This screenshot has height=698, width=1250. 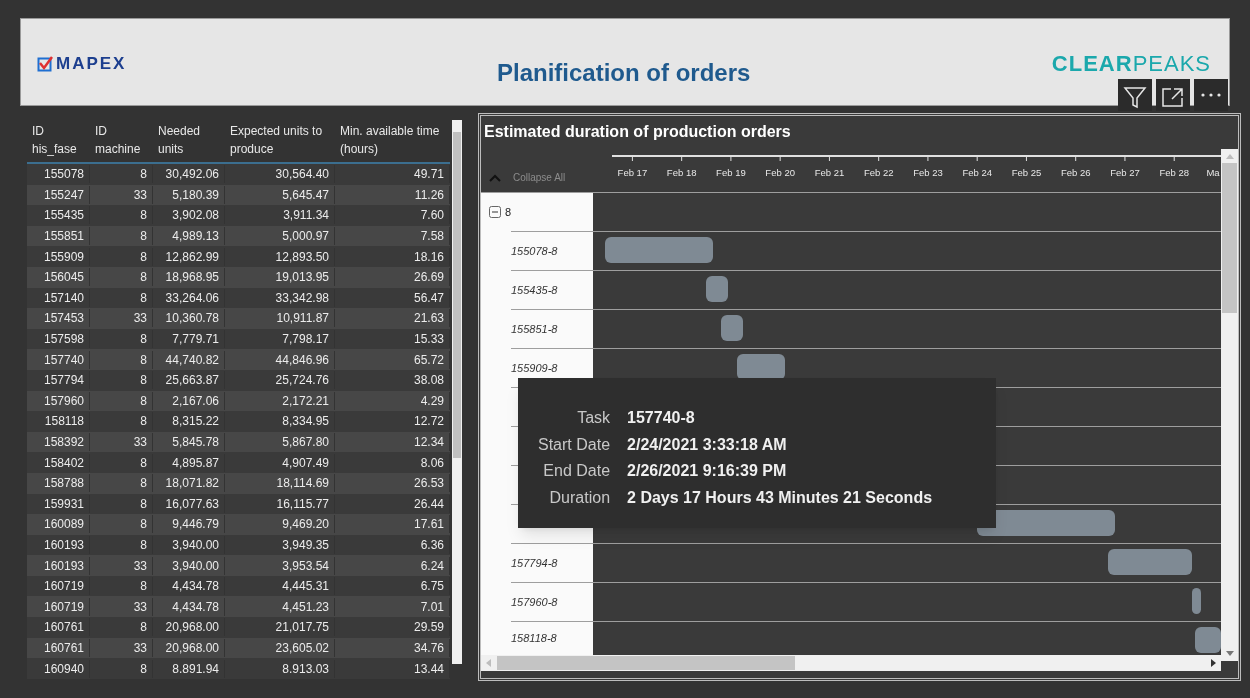 I want to click on table-cell: 158392, so click(x=58, y=442).